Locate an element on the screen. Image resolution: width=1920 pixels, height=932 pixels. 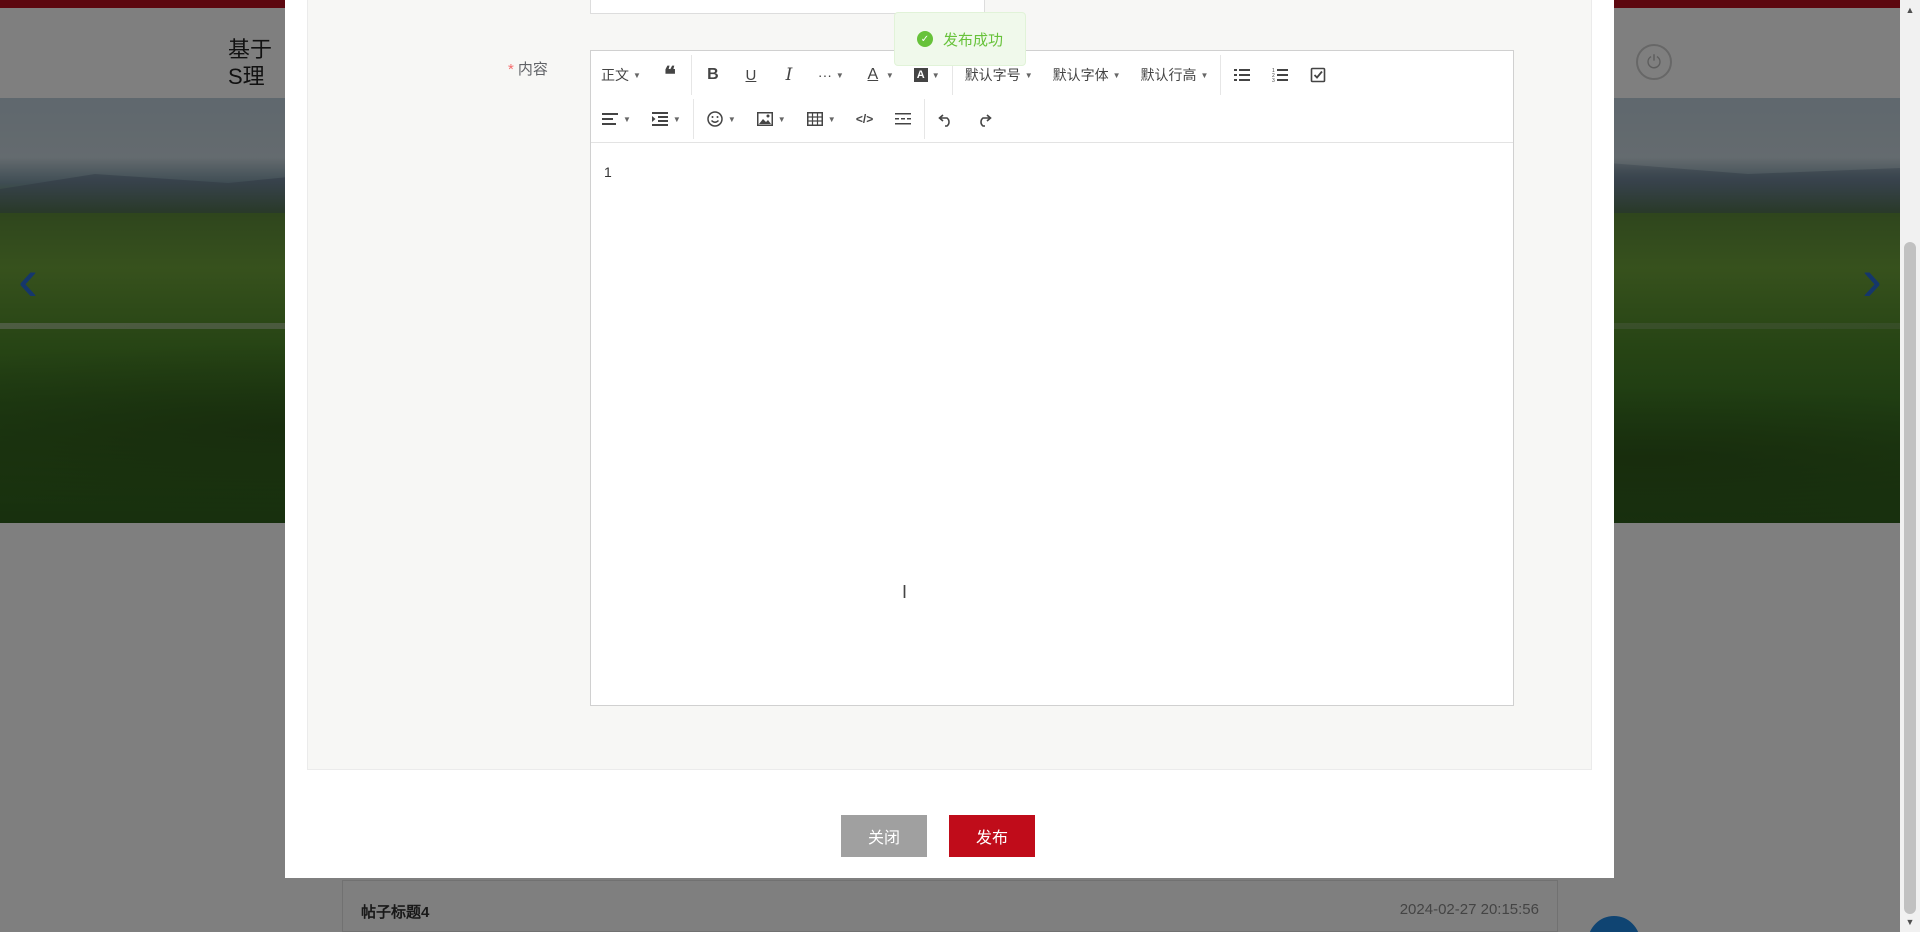
more-label: ··· is located at coordinates (824, 75).